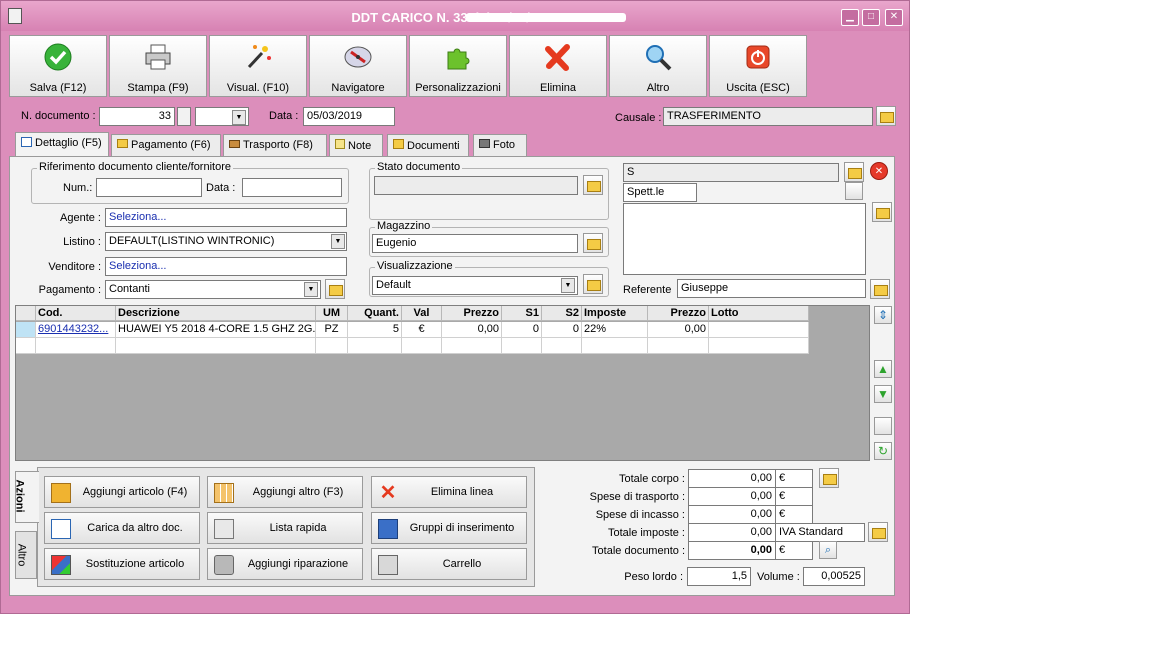 This screenshot has height=648, width=1152. I want to click on arrow-up-icon: ▲, so click(883, 369).